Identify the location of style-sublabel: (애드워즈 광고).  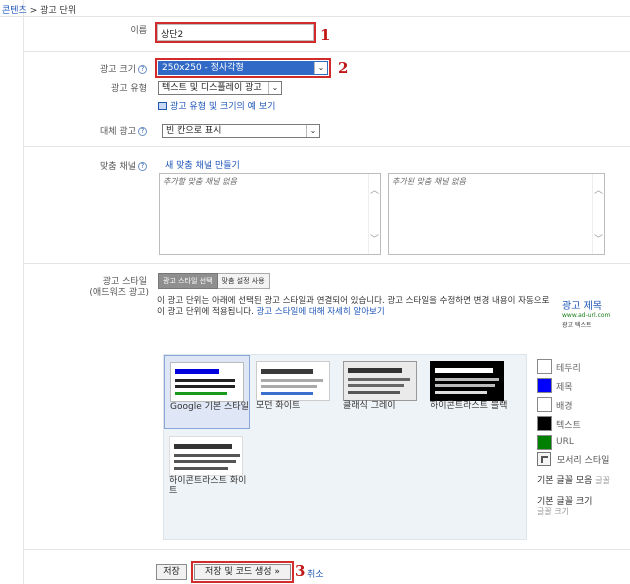
(119, 293).